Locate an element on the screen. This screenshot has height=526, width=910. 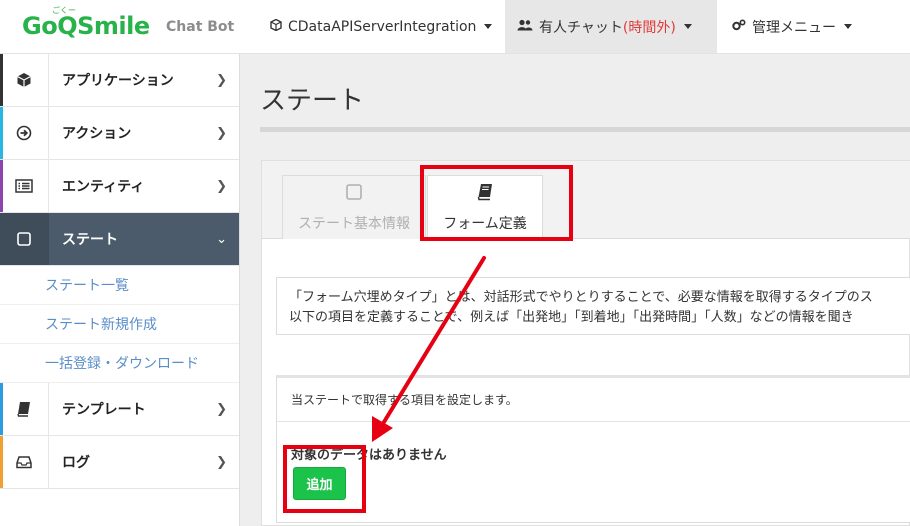
logo-text: GoQSmile is located at coordinates (86, 26).